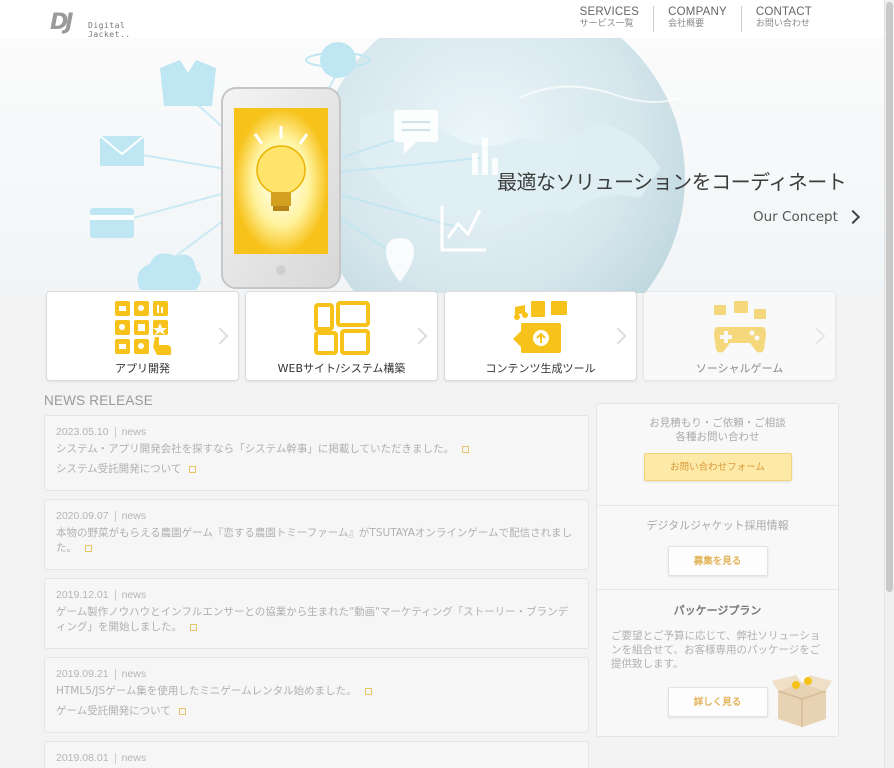 This screenshot has height=768, width=894. I want to click on hero-tagline: 最適なソリューションをコーディネート, so click(672, 182).